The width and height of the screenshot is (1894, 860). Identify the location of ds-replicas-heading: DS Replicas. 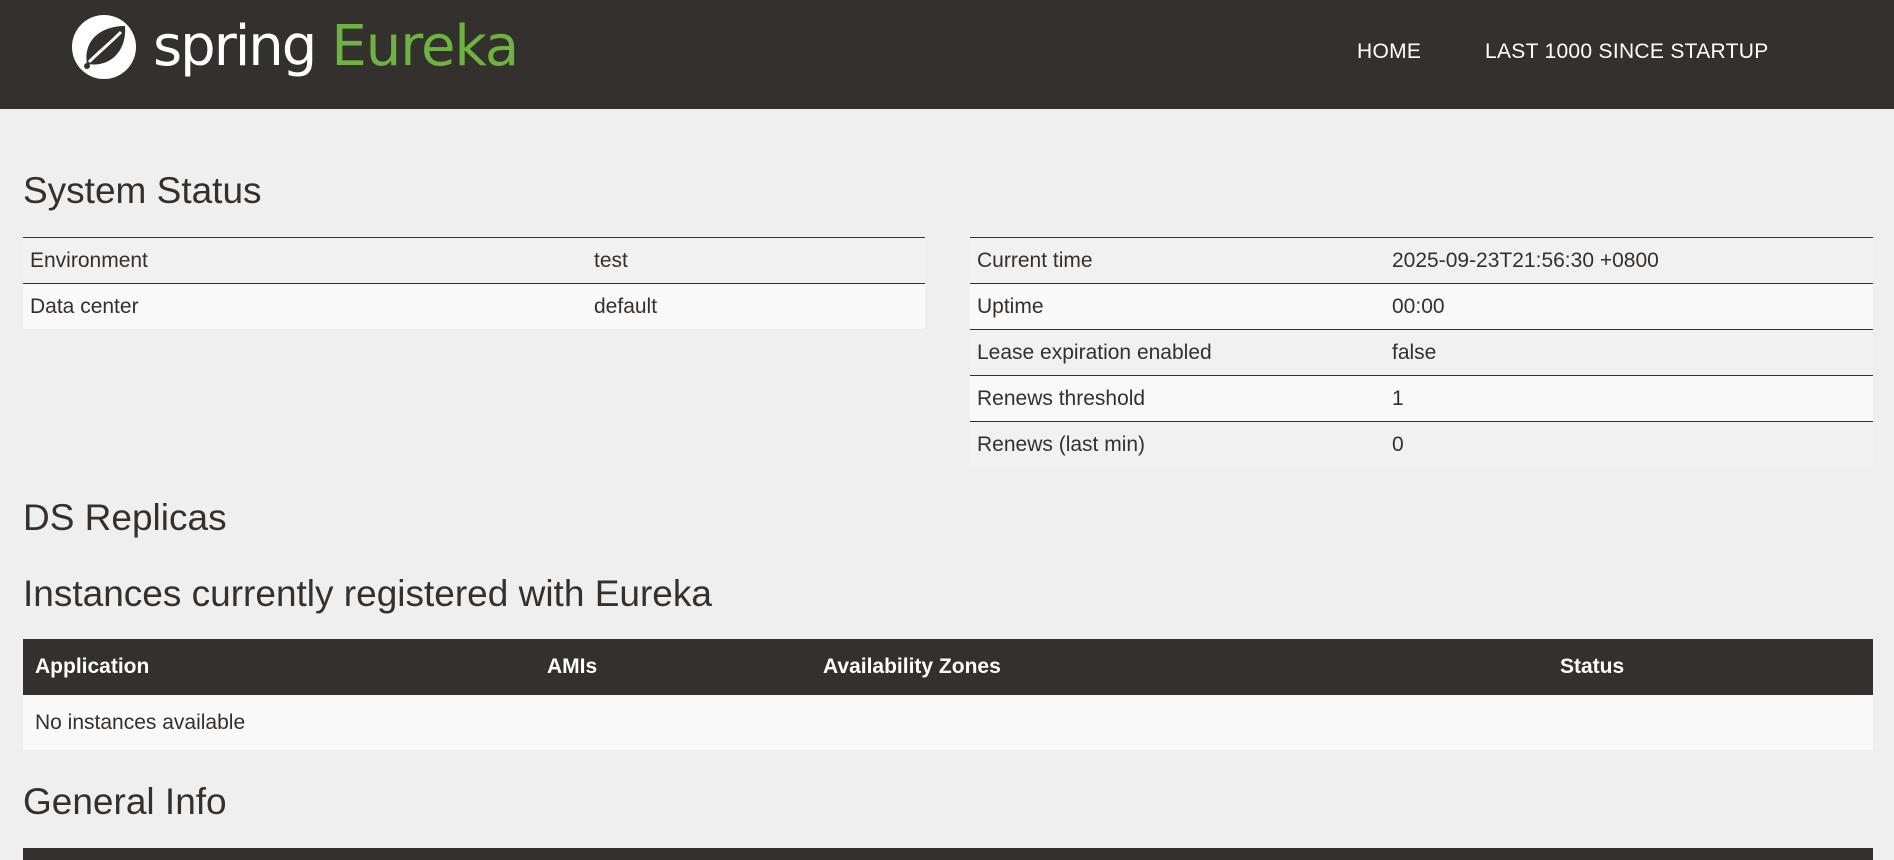
(125, 517).